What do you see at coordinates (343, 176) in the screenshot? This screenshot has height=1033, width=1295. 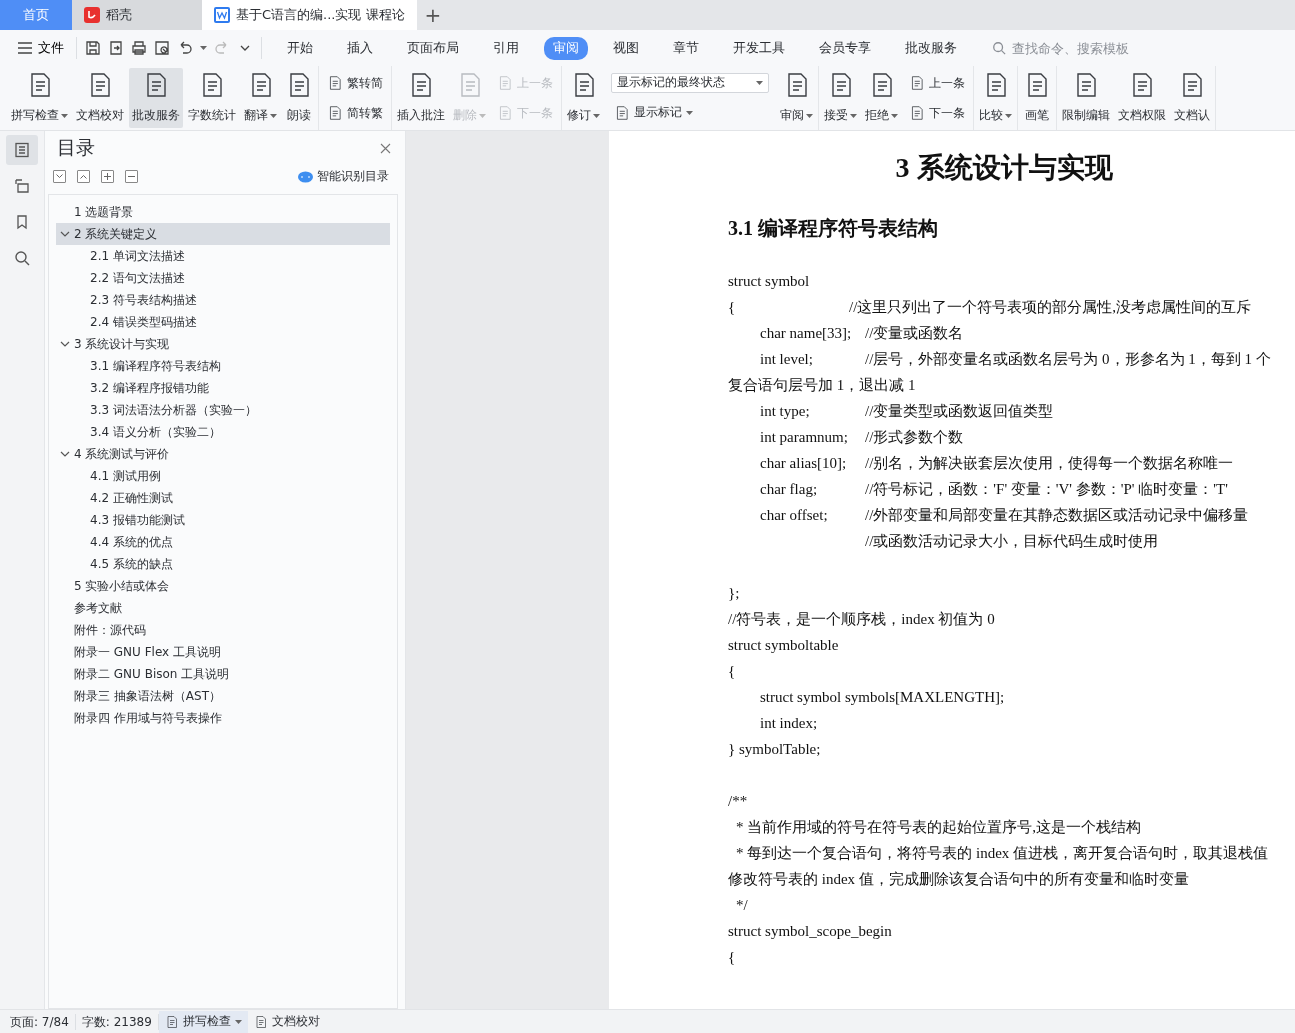 I see `smart-toc-button: 智能识别目录` at bounding box center [343, 176].